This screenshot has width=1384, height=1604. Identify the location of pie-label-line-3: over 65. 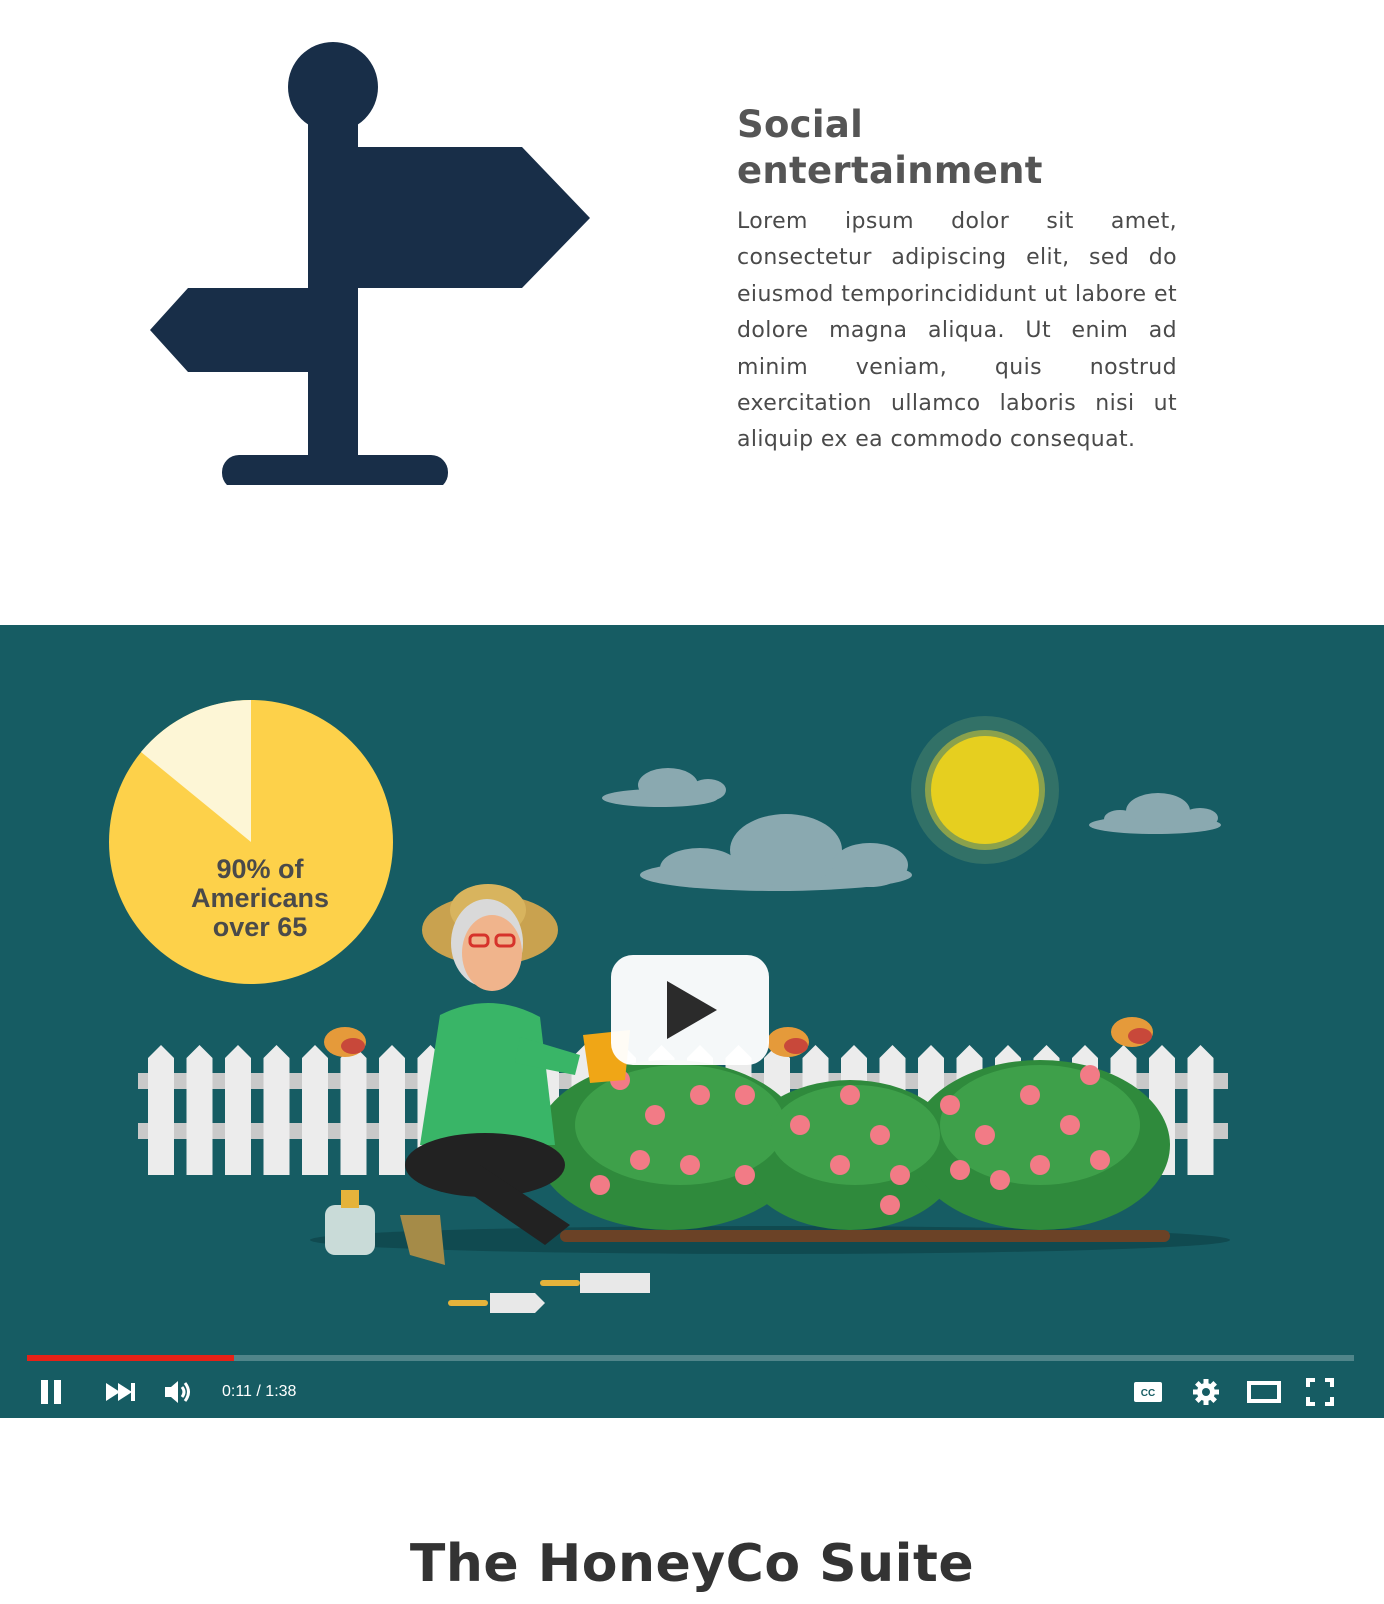
(260, 927).